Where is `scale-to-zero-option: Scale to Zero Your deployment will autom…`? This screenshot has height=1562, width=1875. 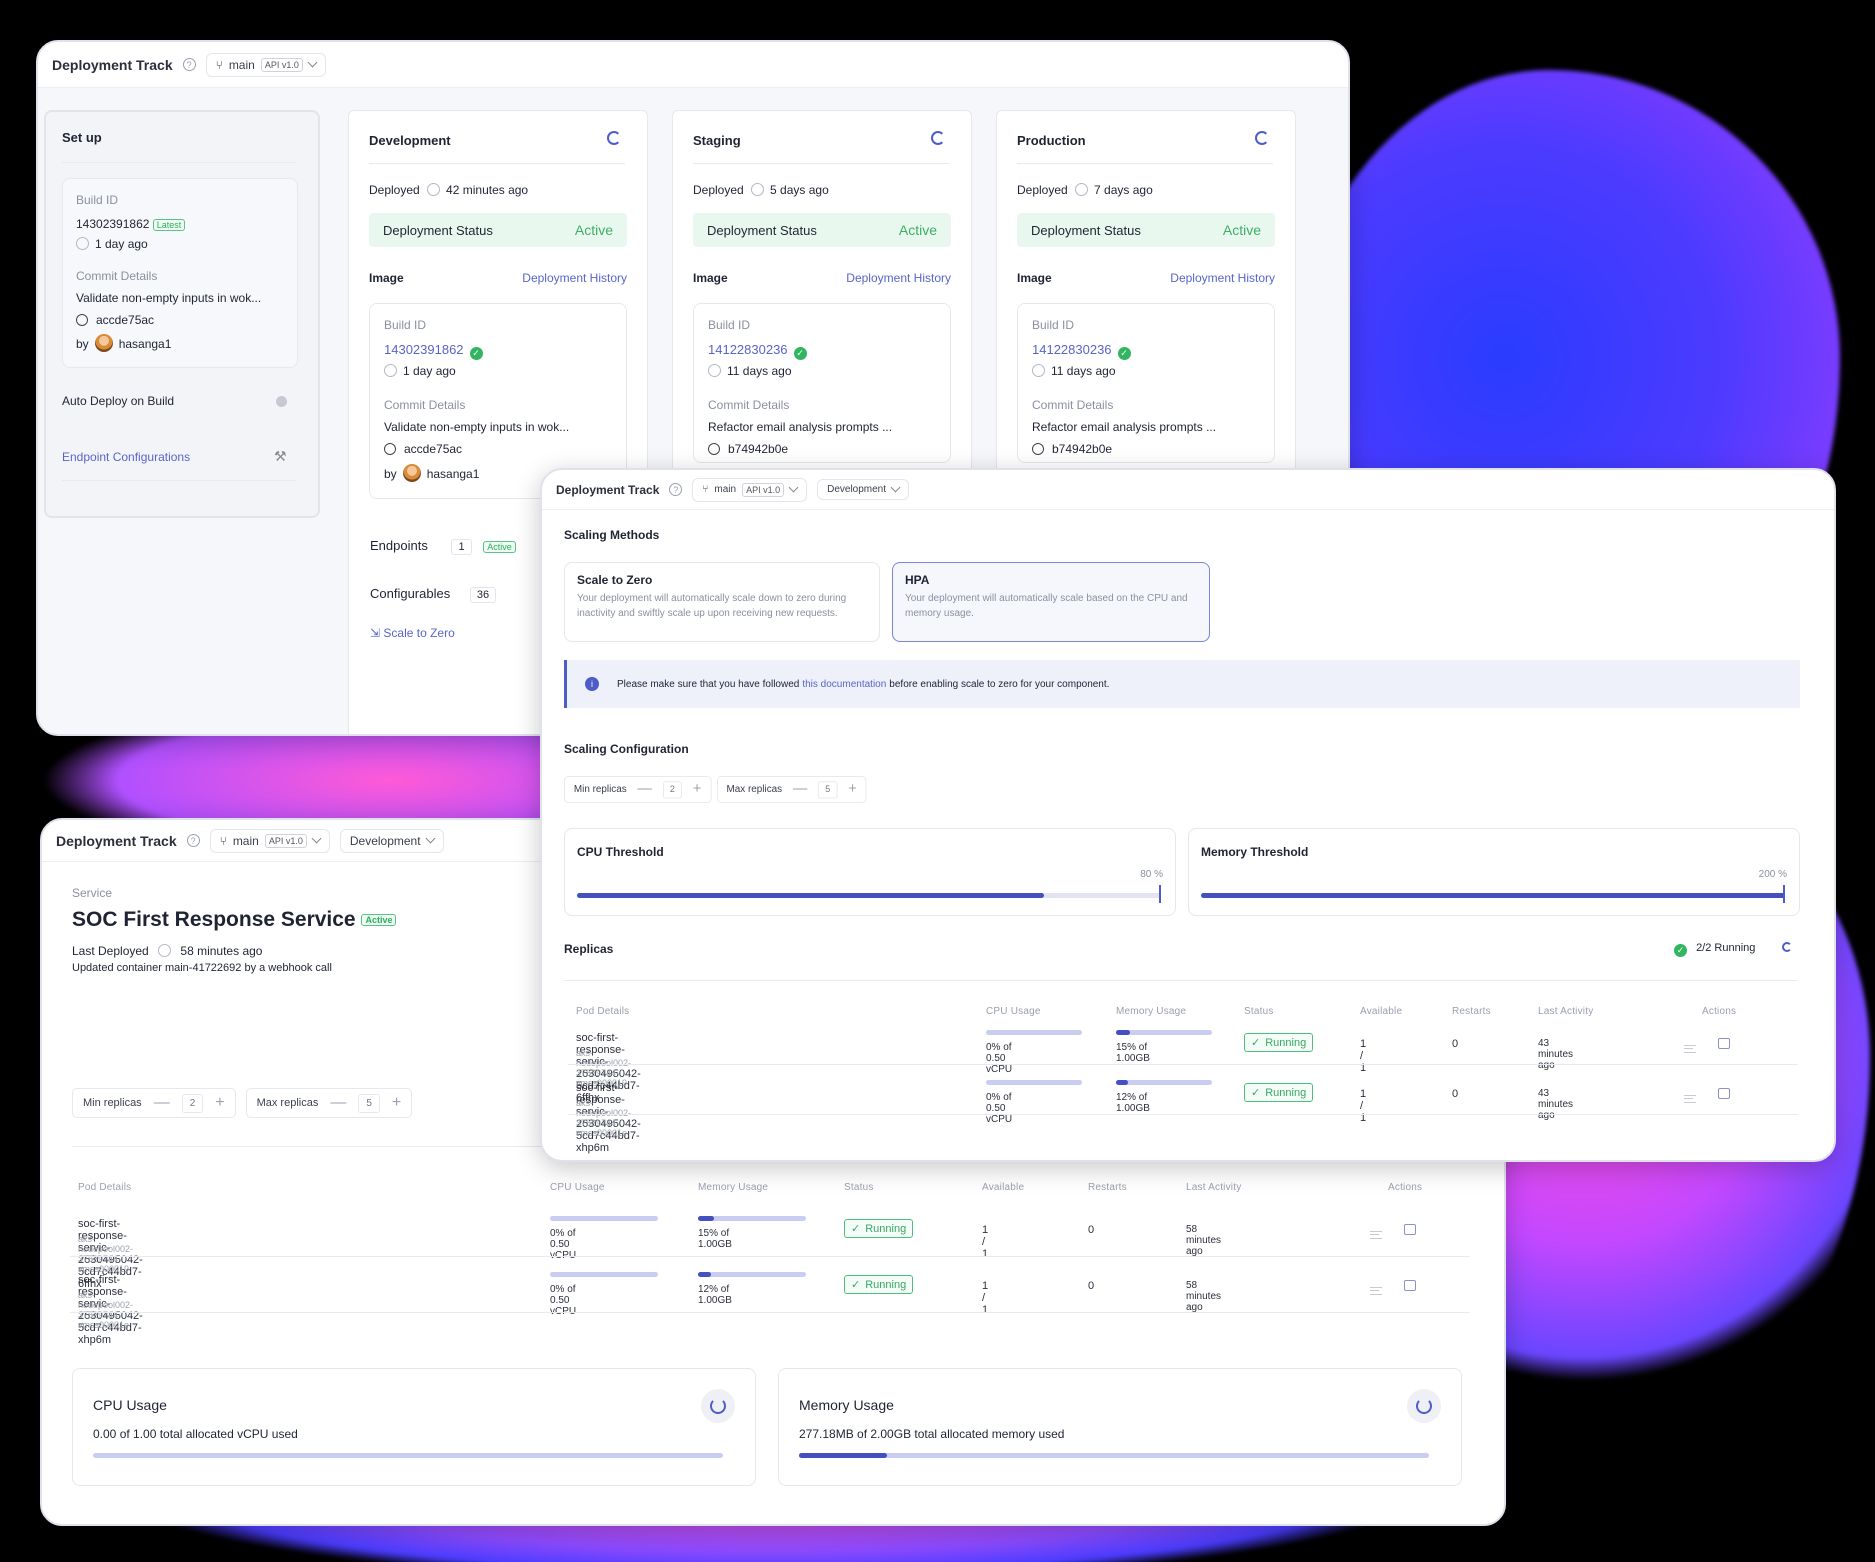 scale-to-zero-option: Scale to Zero Your deployment will autom… is located at coordinates (722, 602).